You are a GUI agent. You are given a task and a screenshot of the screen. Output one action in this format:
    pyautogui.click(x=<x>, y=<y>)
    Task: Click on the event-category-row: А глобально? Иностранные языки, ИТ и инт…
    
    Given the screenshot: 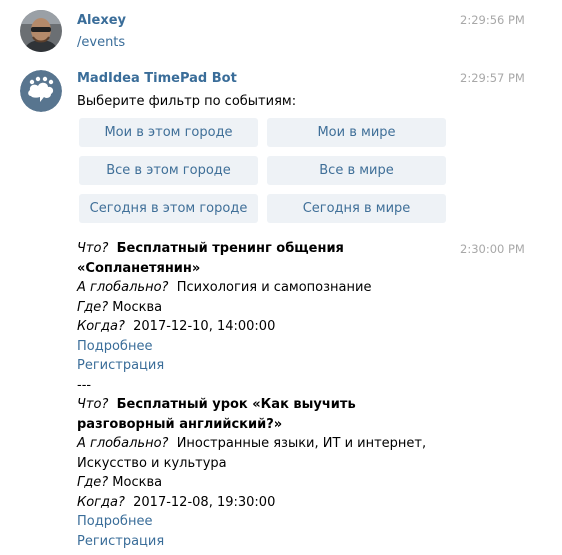 What is the action you would take?
    pyautogui.click(x=267, y=444)
    